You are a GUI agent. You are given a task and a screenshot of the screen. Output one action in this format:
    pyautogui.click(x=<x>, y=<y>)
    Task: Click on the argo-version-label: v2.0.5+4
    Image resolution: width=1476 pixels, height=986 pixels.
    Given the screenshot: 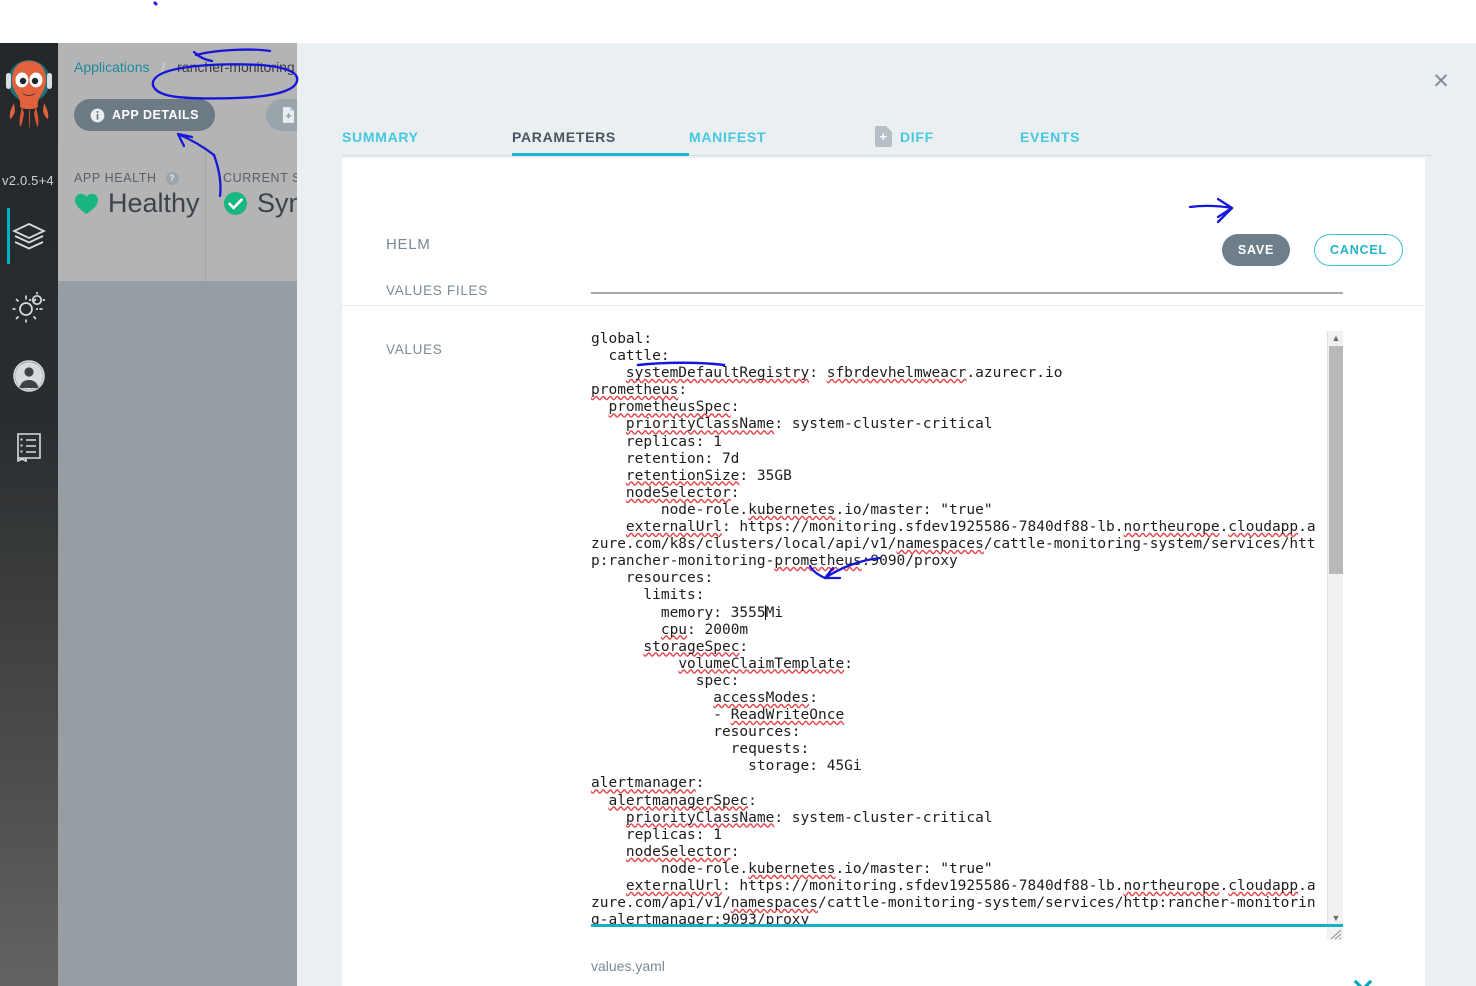 What is the action you would take?
    pyautogui.click(x=28, y=180)
    